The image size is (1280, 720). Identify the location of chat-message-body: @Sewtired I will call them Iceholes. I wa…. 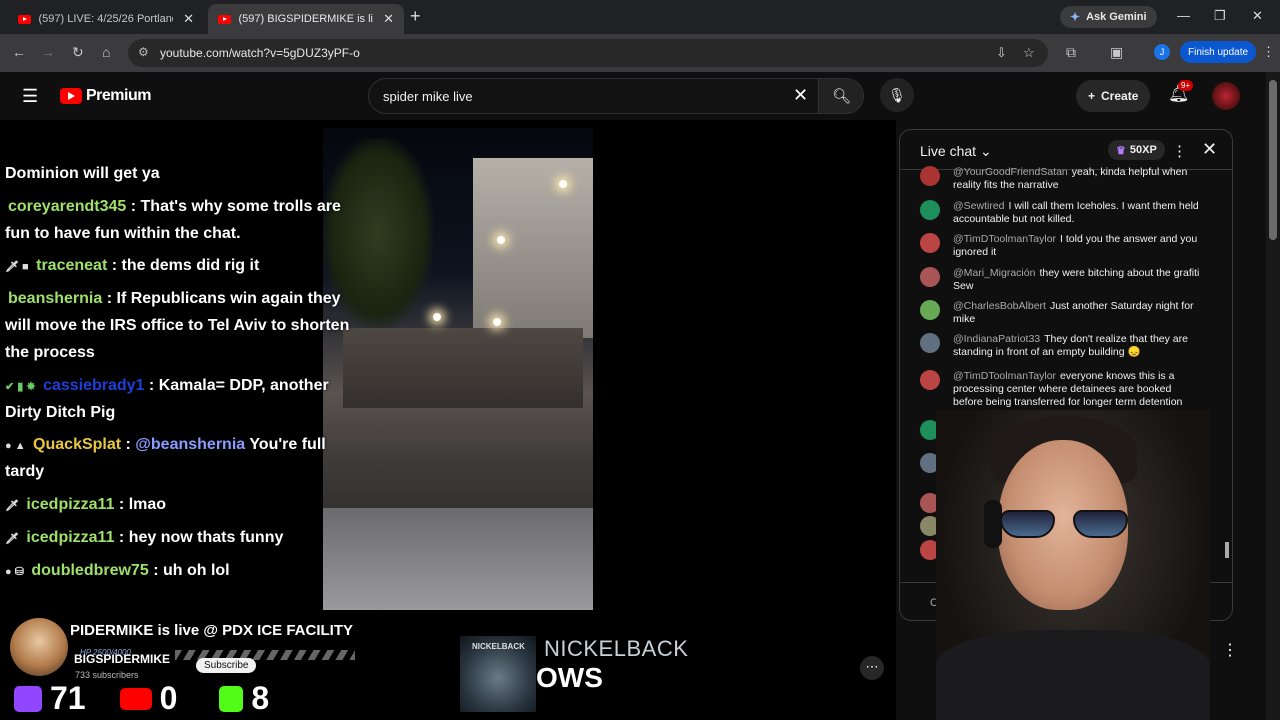
(1076, 213).